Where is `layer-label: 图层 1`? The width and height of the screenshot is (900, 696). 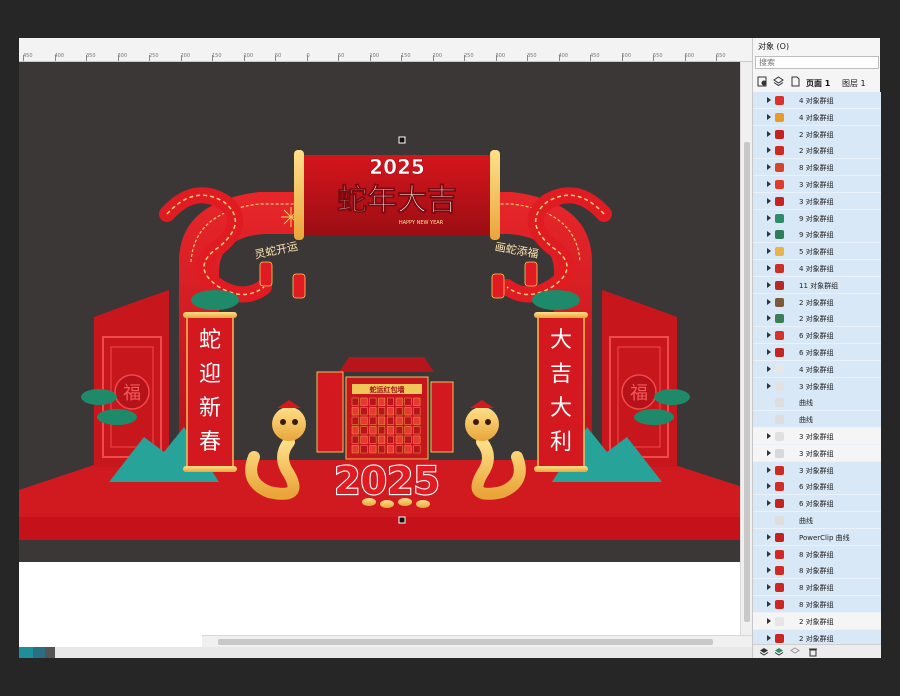 layer-label: 图层 1 is located at coordinates (854, 83).